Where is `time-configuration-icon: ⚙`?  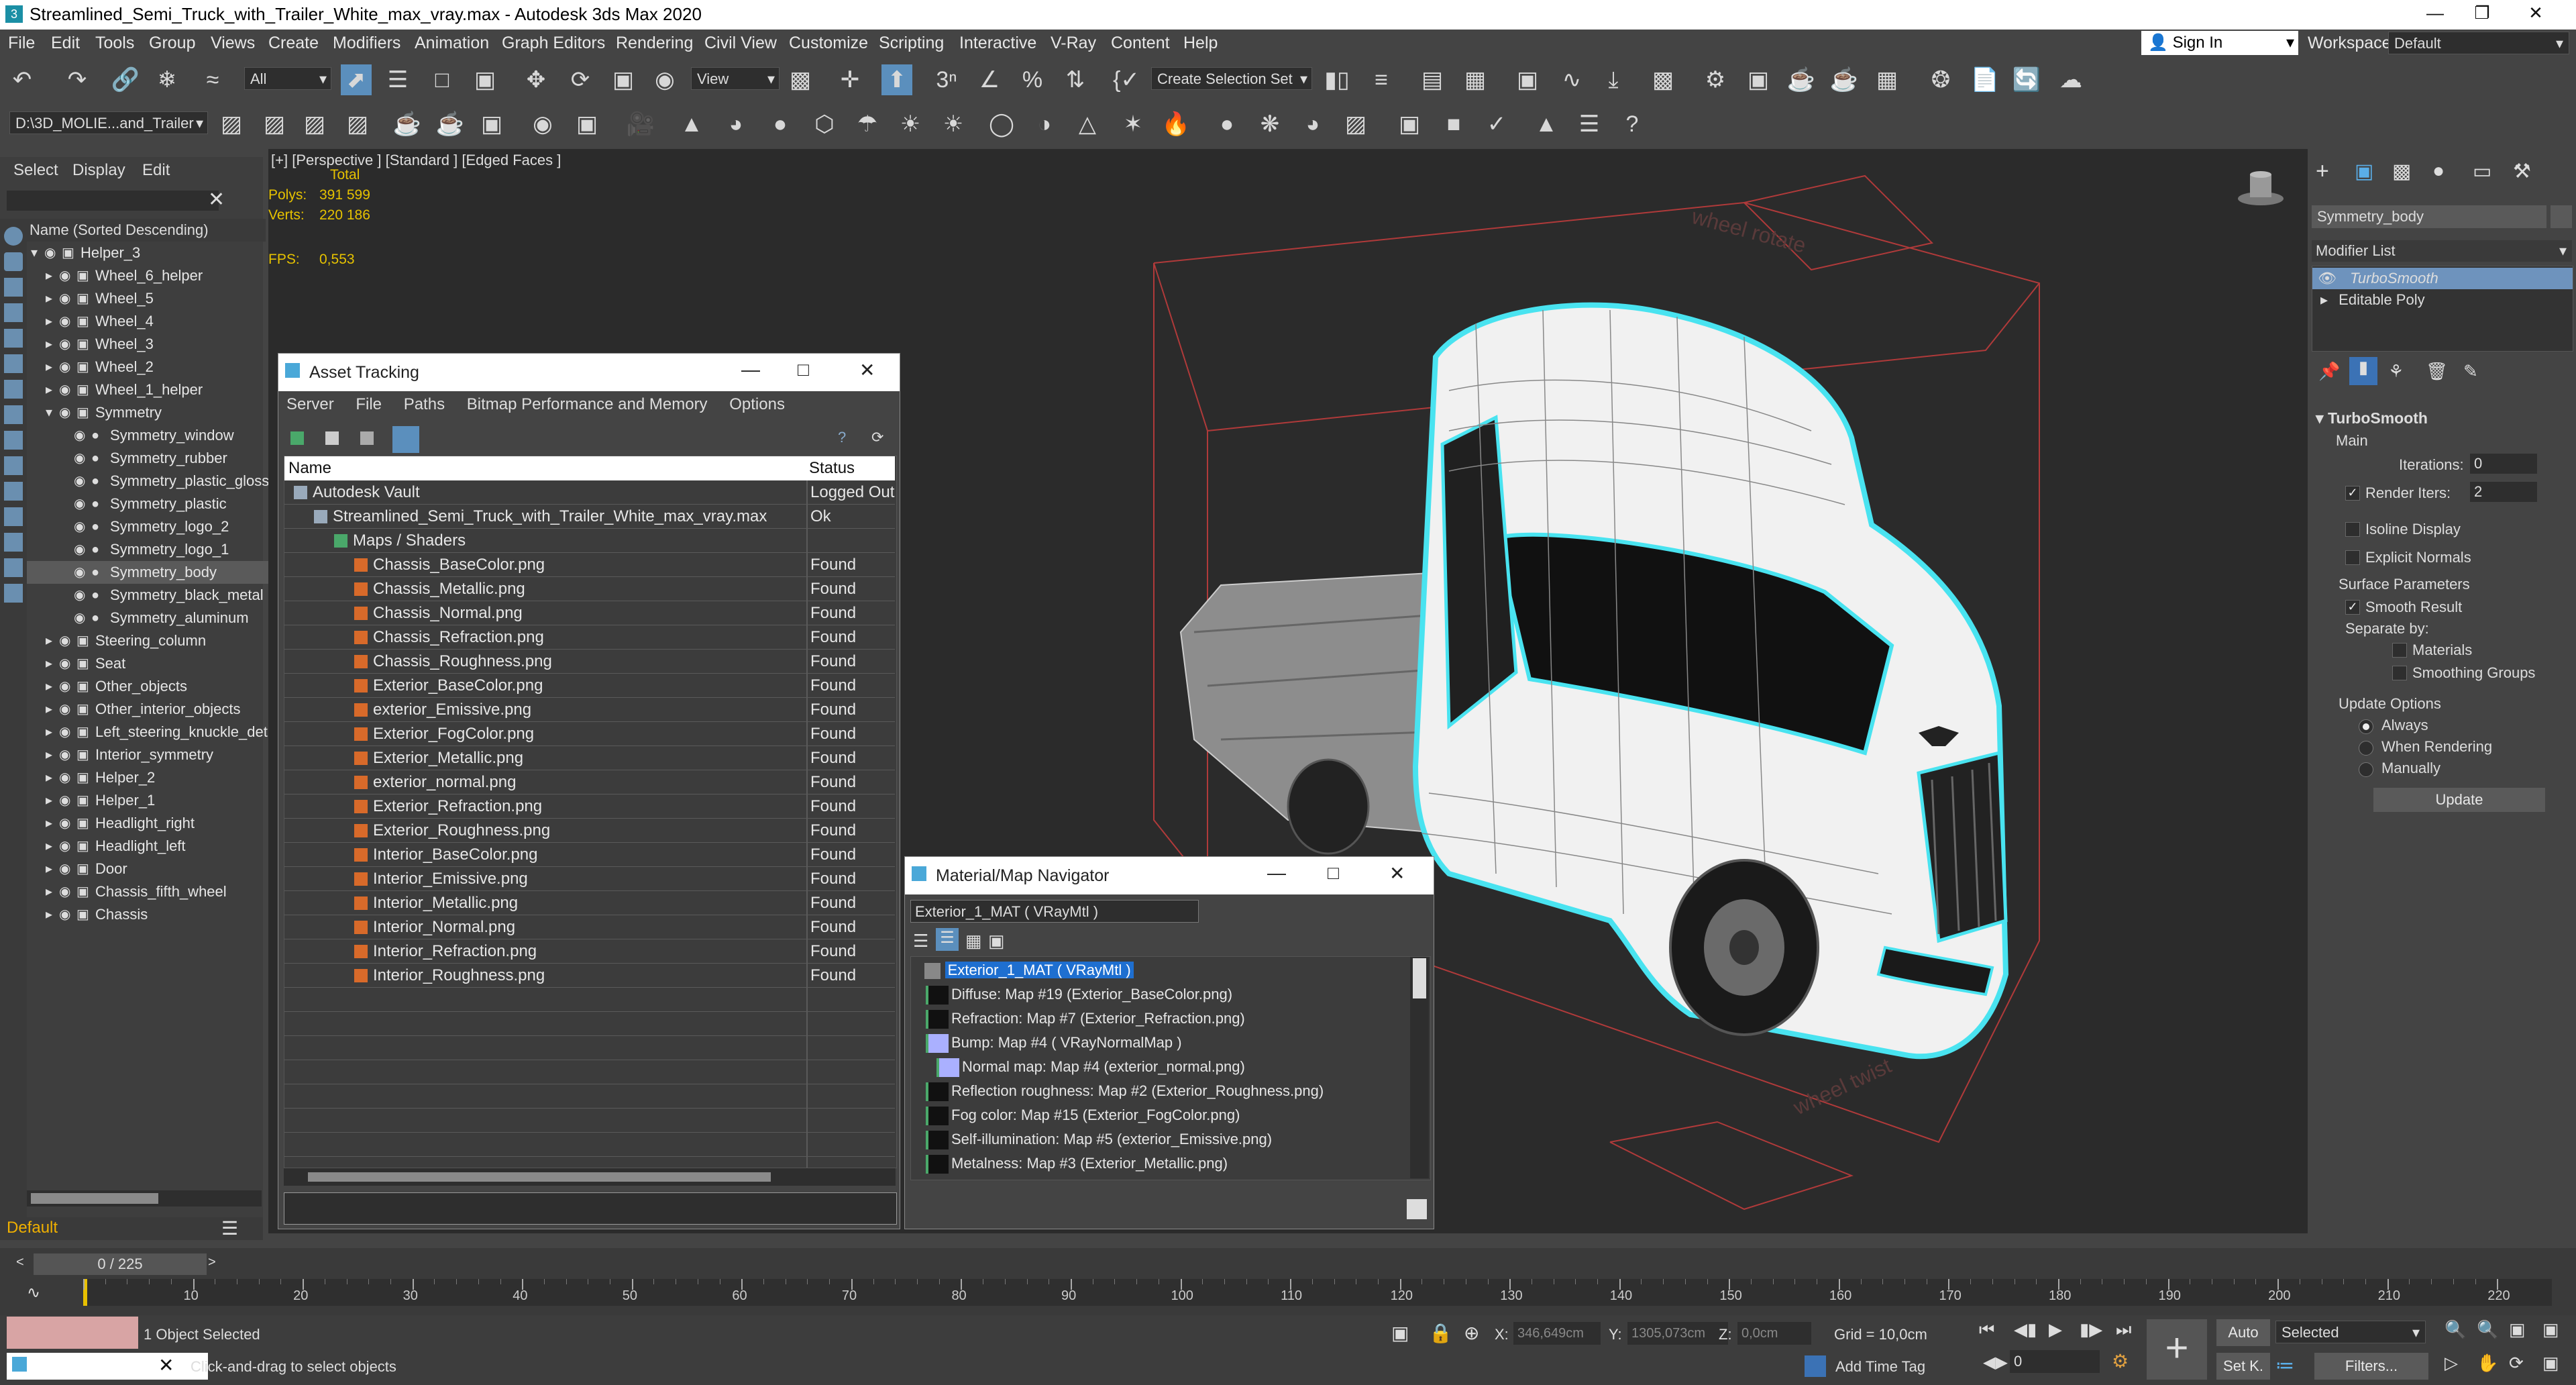
time-configuration-icon: ⚙ is located at coordinates (2120, 1361).